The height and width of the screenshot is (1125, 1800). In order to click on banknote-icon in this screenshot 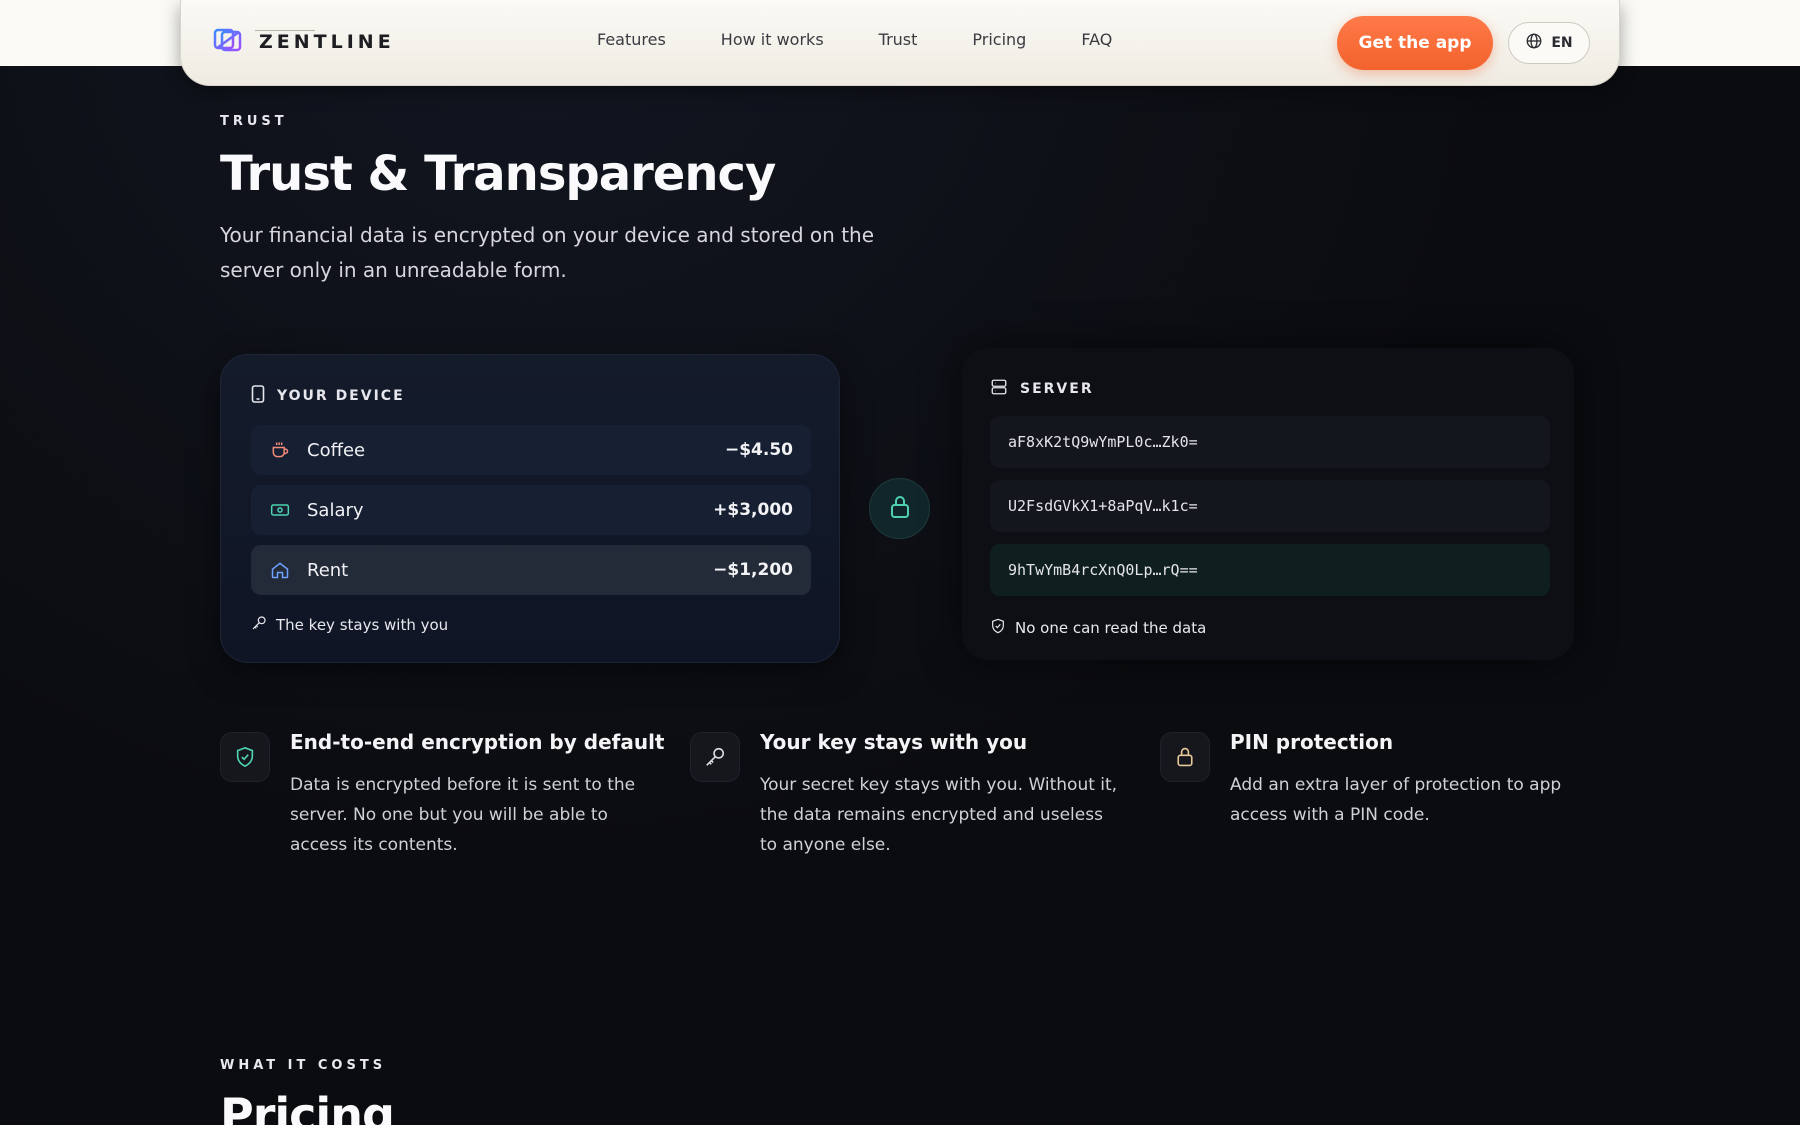, I will do `click(280, 510)`.